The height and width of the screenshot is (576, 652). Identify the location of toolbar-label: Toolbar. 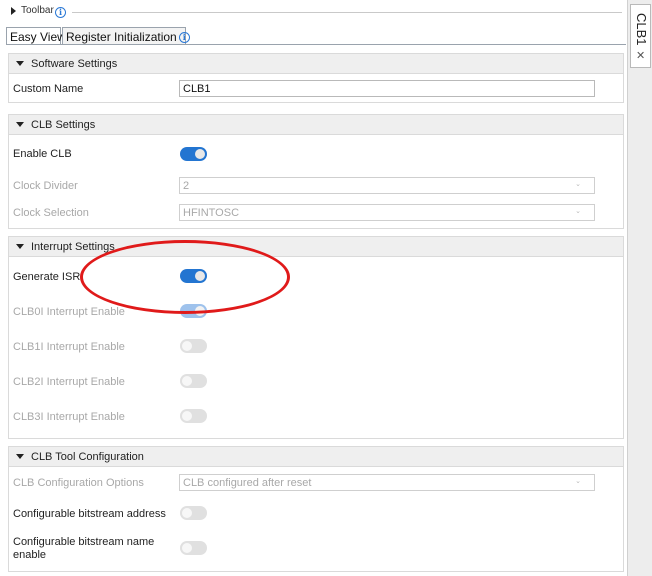
(37, 10).